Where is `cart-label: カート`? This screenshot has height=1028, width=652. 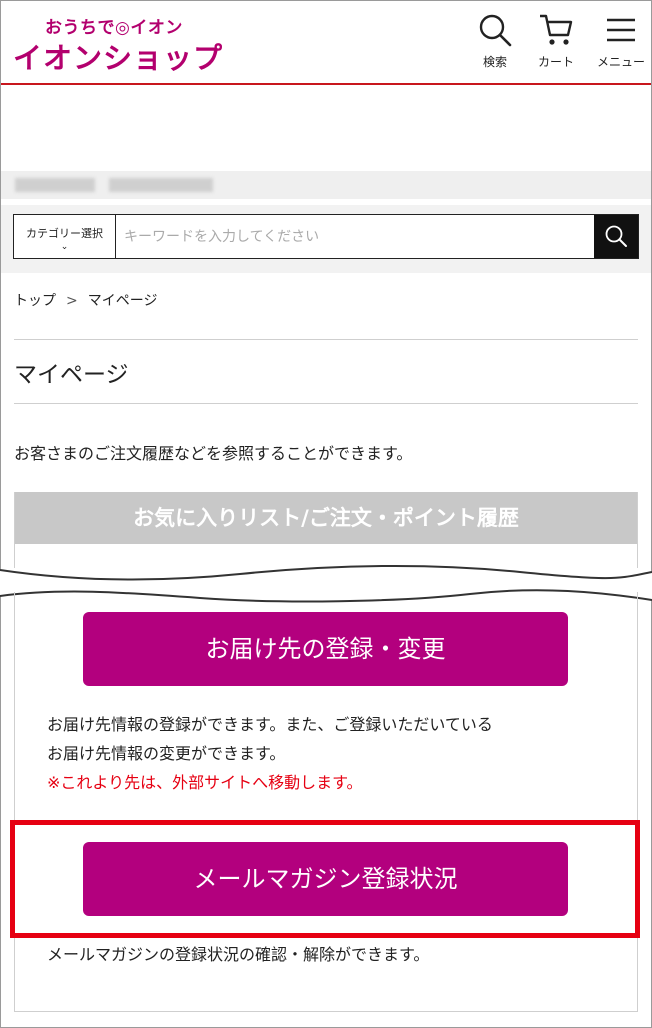
cart-label: カート is located at coordinates (555, 62).